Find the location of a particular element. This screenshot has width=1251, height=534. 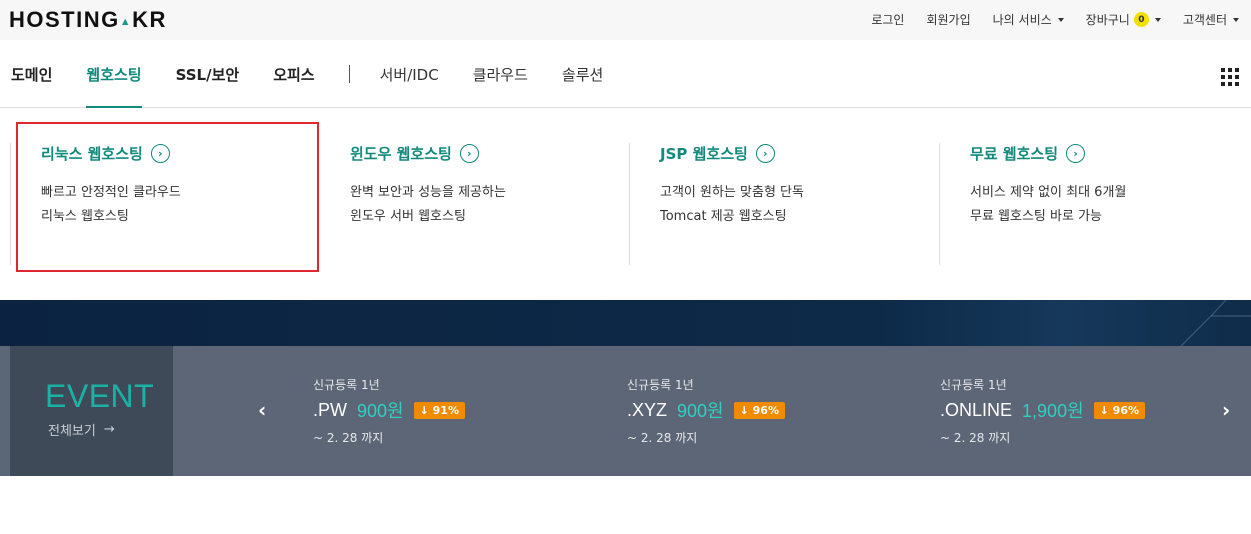

desc-line: 고객이 원하는 맞춤형 단독 is located at coordinates (732, 192).